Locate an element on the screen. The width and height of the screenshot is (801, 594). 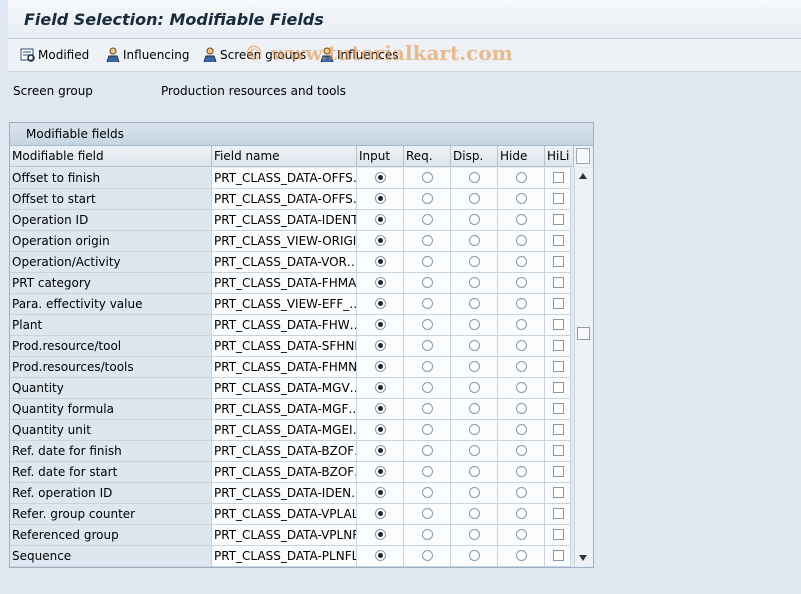
vertical-scrollbar is located at coordinates (583, 367).